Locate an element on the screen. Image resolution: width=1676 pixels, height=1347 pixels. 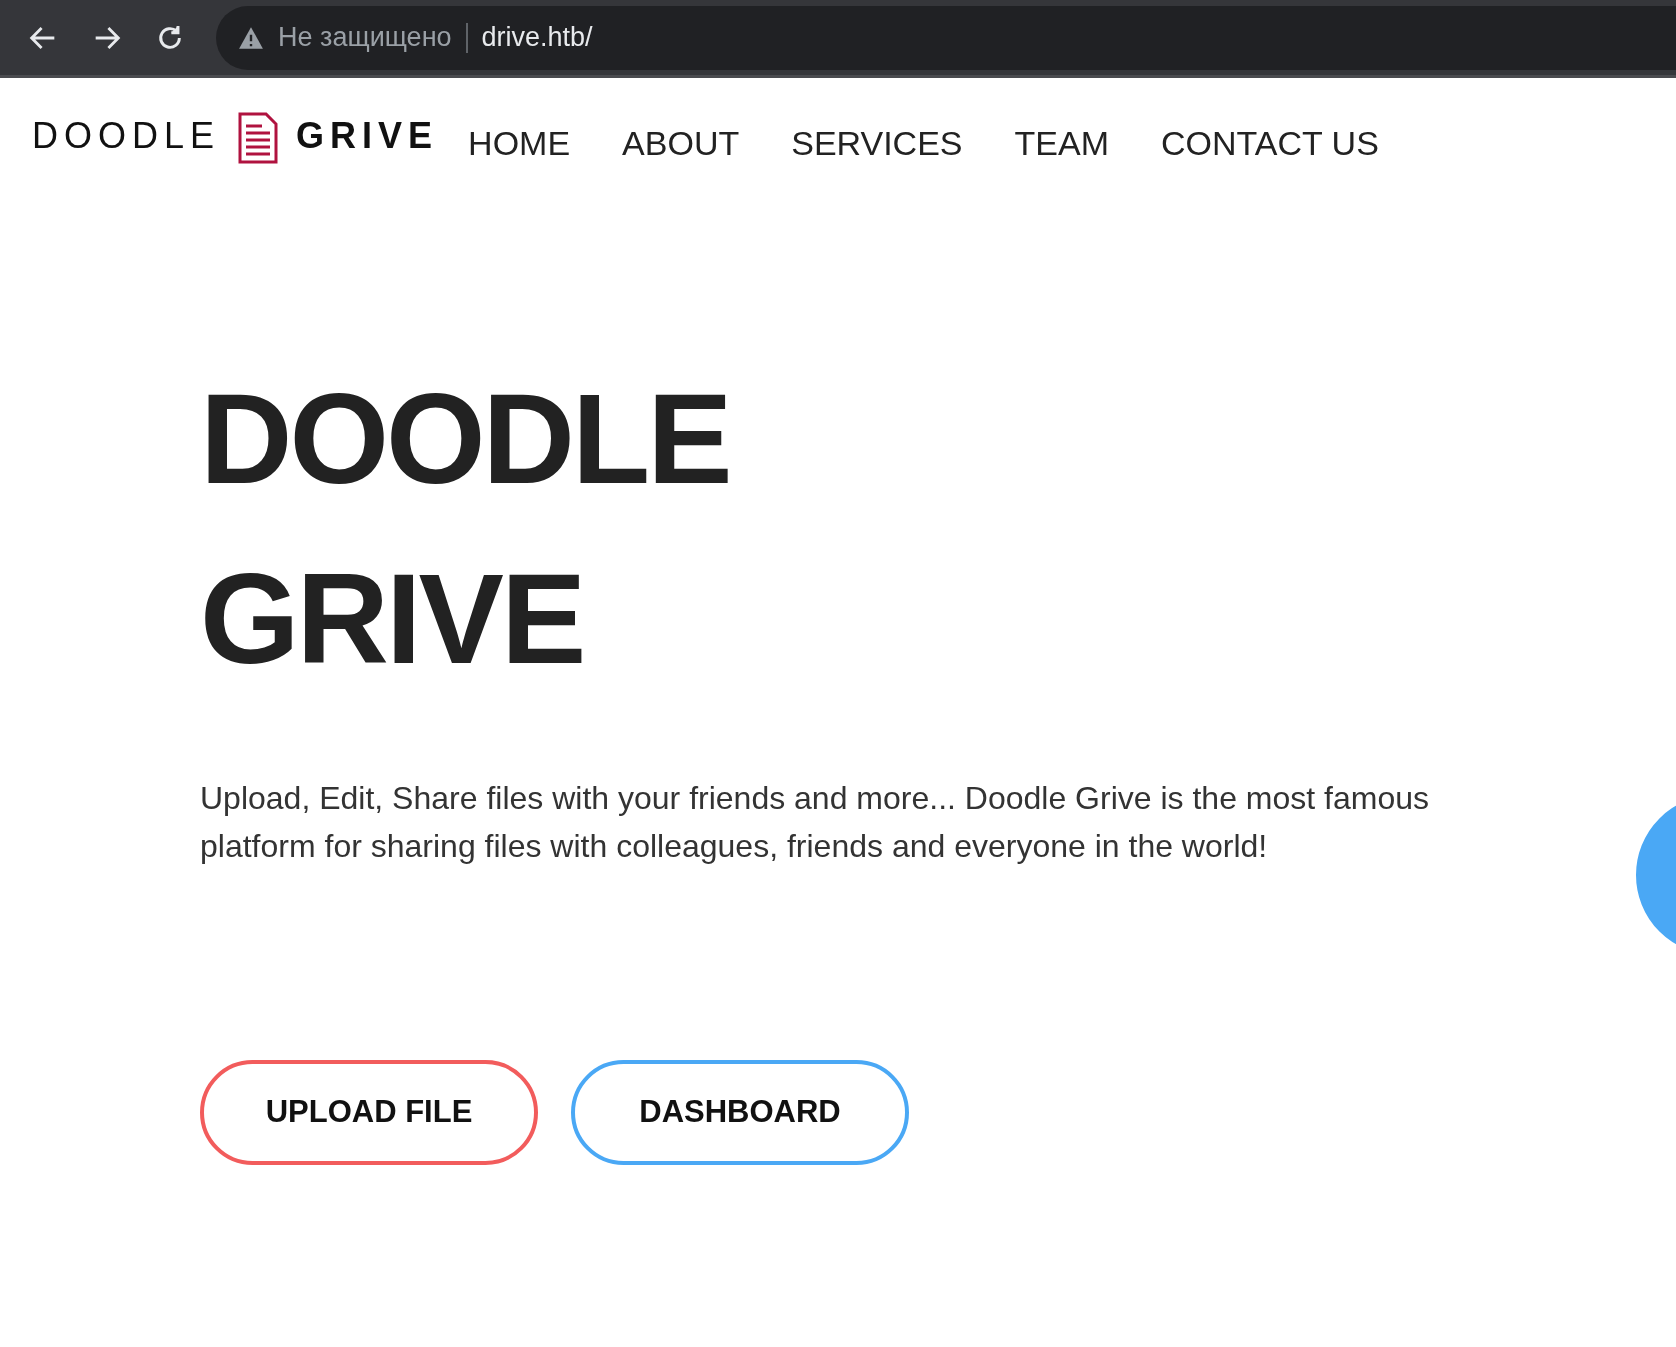
nav-link: TEAM is located at coordinates (1061, 143).